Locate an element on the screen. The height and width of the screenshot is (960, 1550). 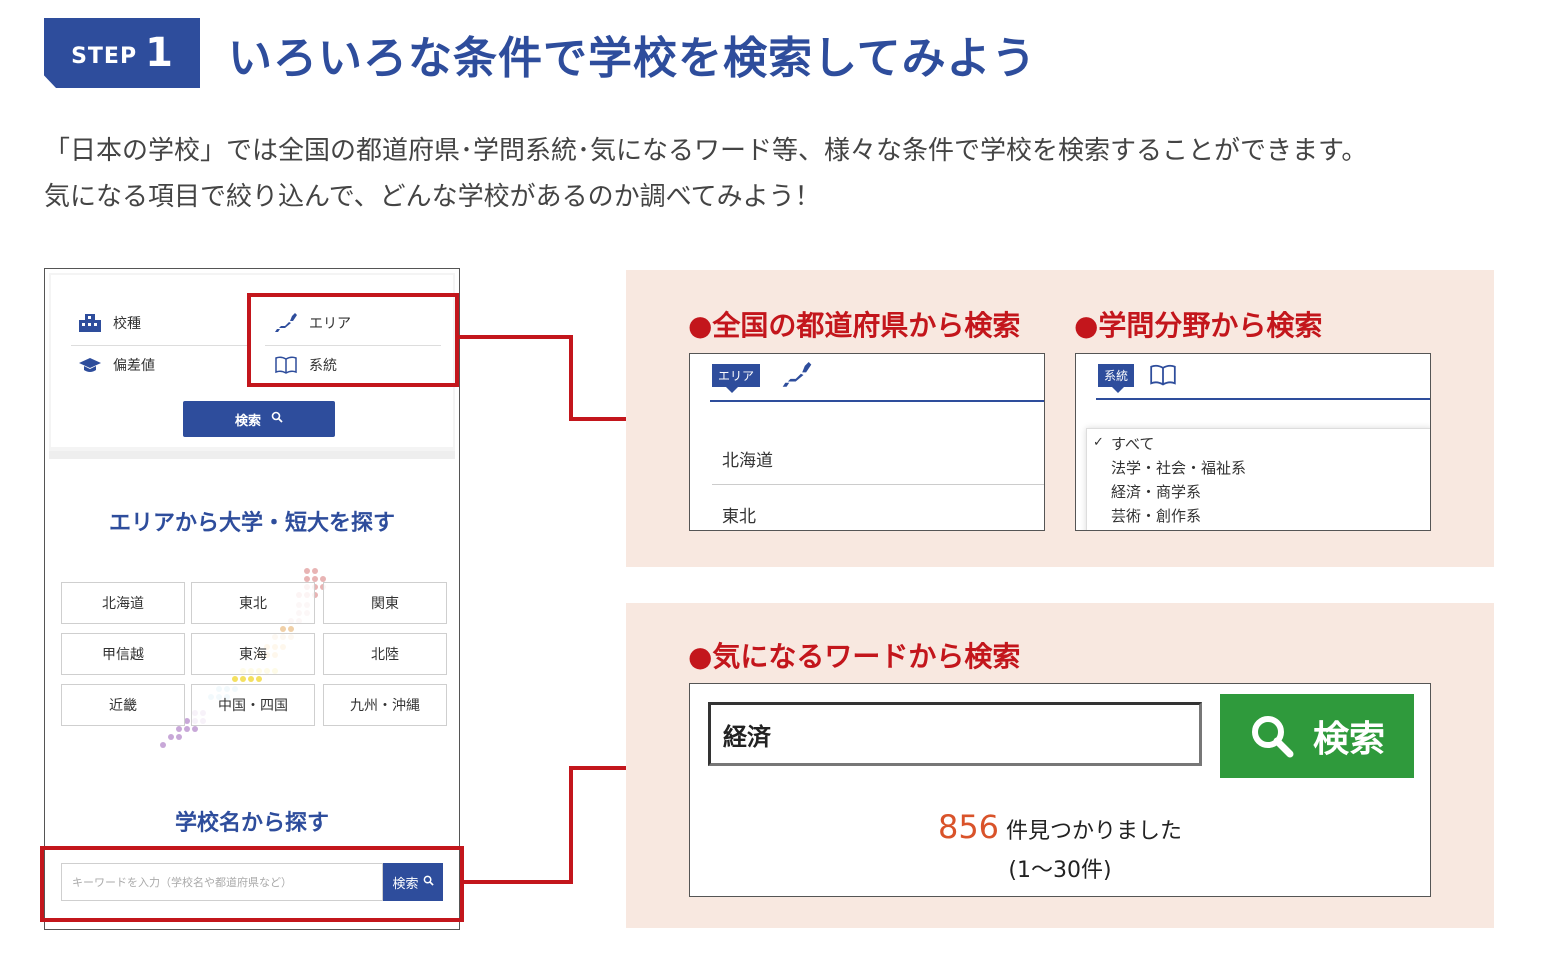
region-button-hokkaido: 北海道 is located at coordinates (123, 603).